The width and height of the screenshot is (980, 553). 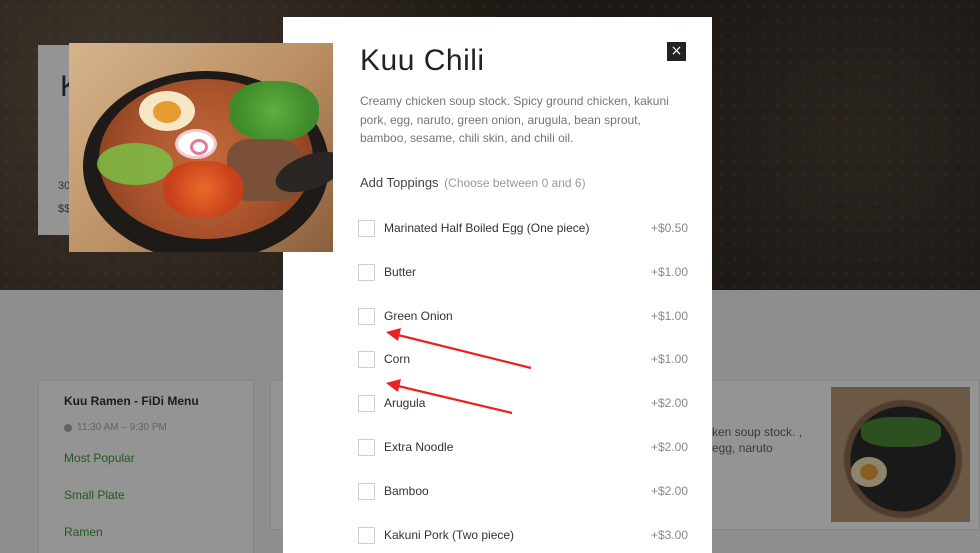 I want to click on annotation-arrows, so click(x=459, y=371).